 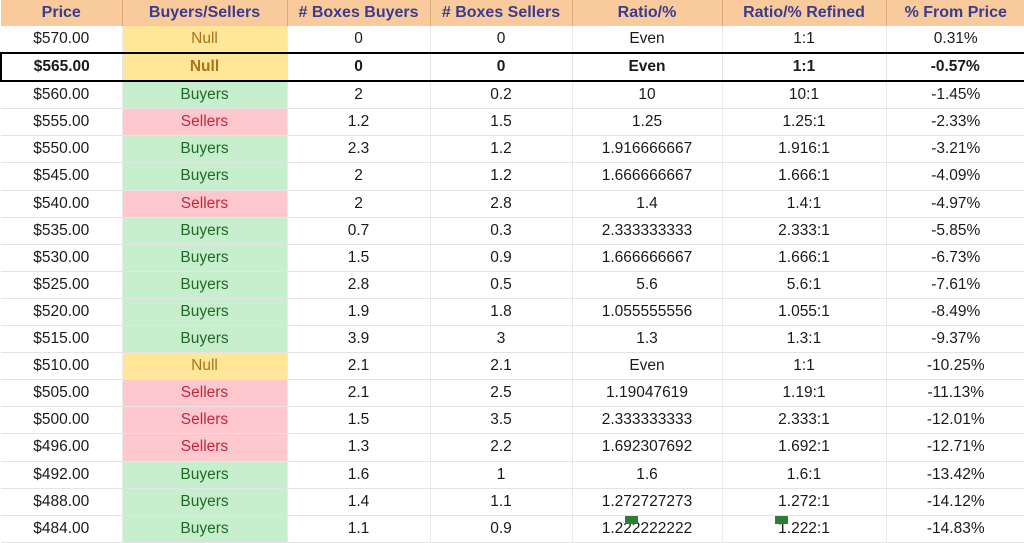 I want to click on cell-price: $570.00, so click(x=62, y=40).